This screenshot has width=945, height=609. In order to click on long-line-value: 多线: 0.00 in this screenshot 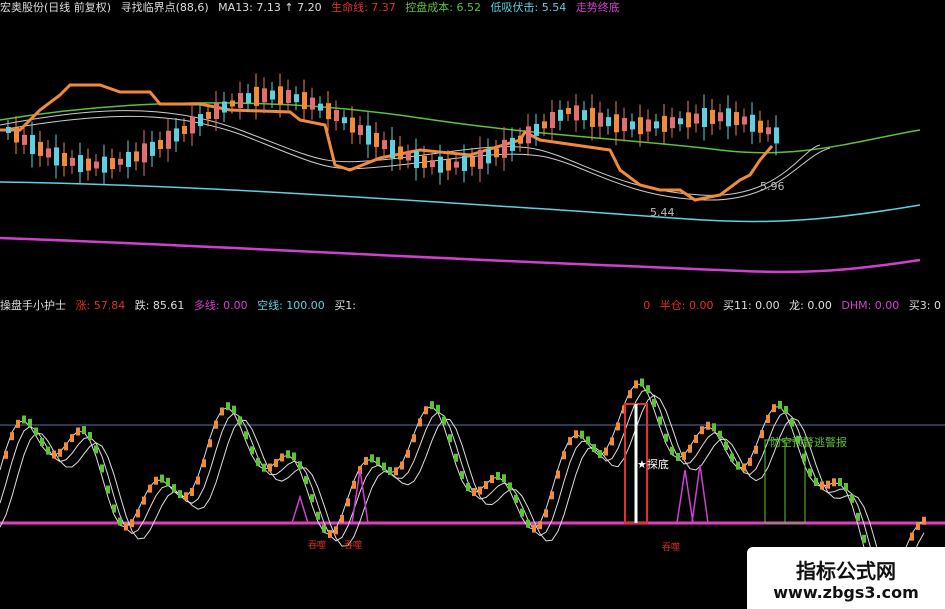, I will do `click(220, 305)`.